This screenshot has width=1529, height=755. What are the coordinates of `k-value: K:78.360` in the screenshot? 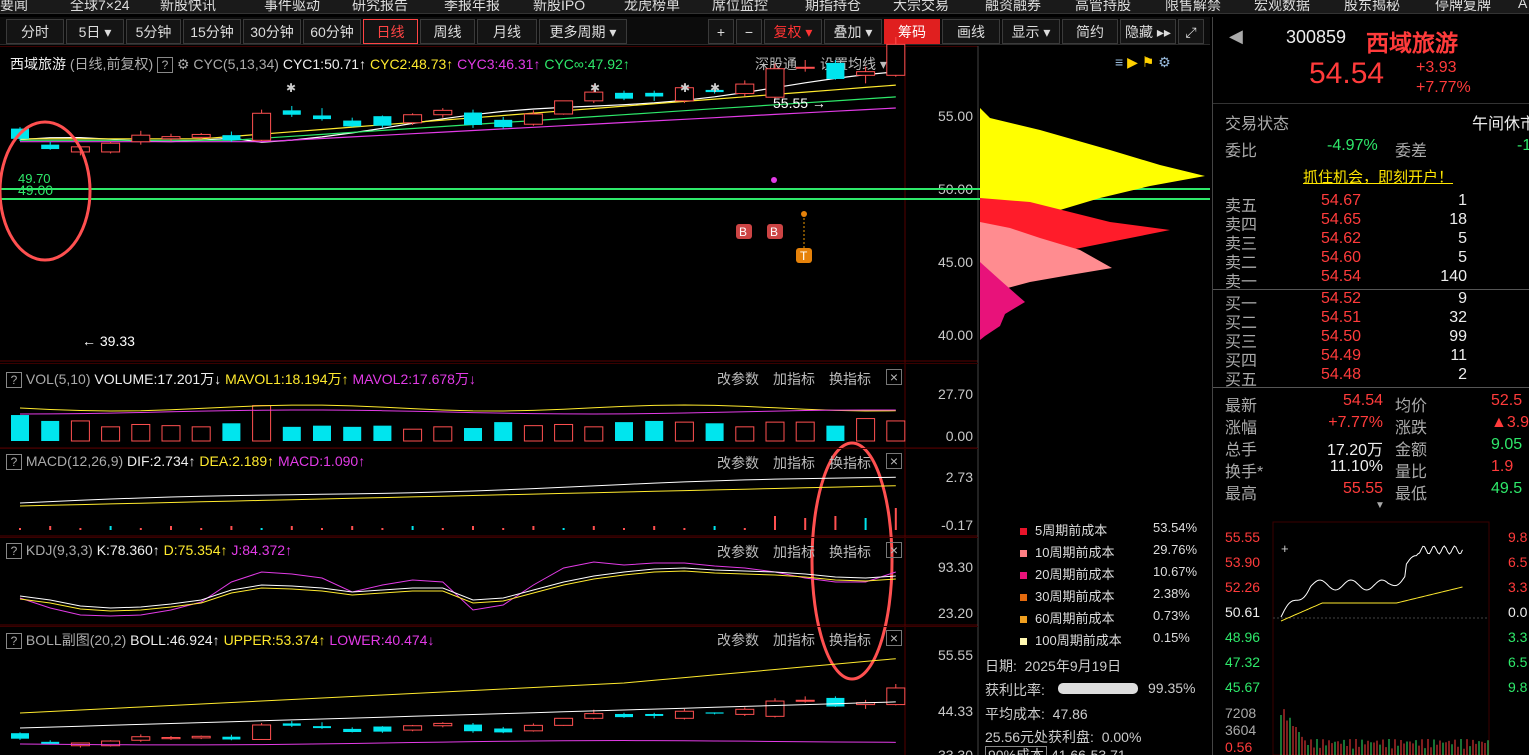 It's located at (124, 550).